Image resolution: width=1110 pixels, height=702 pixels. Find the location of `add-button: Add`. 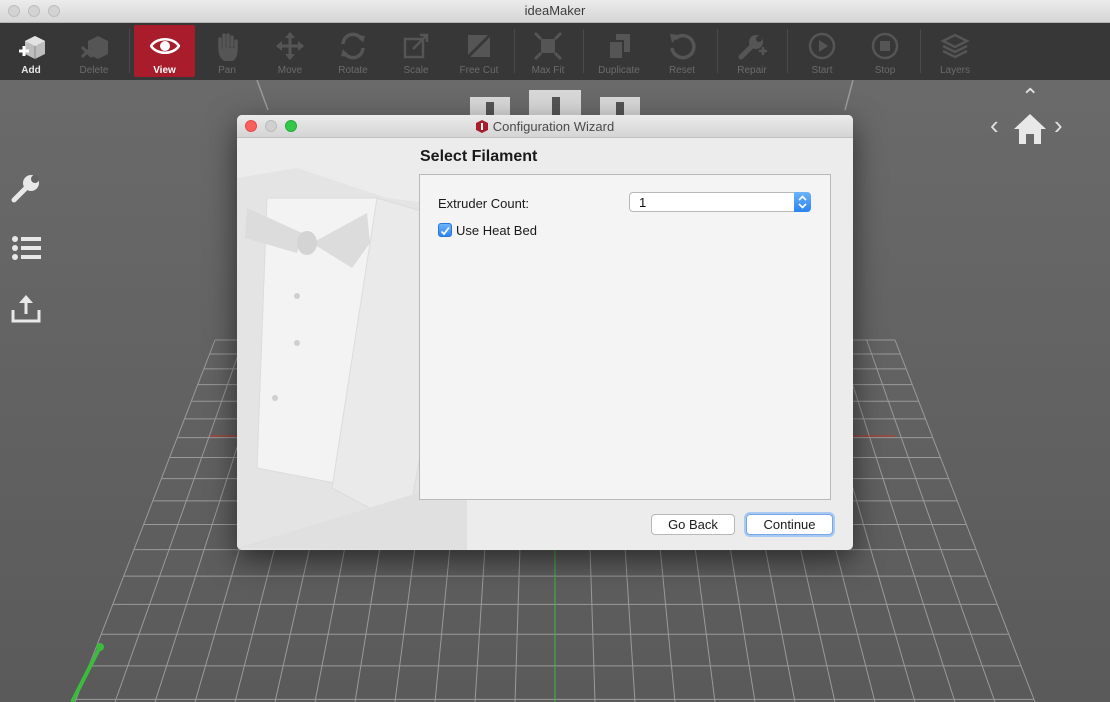

add-button: Add is located at coordinates (31, 51).